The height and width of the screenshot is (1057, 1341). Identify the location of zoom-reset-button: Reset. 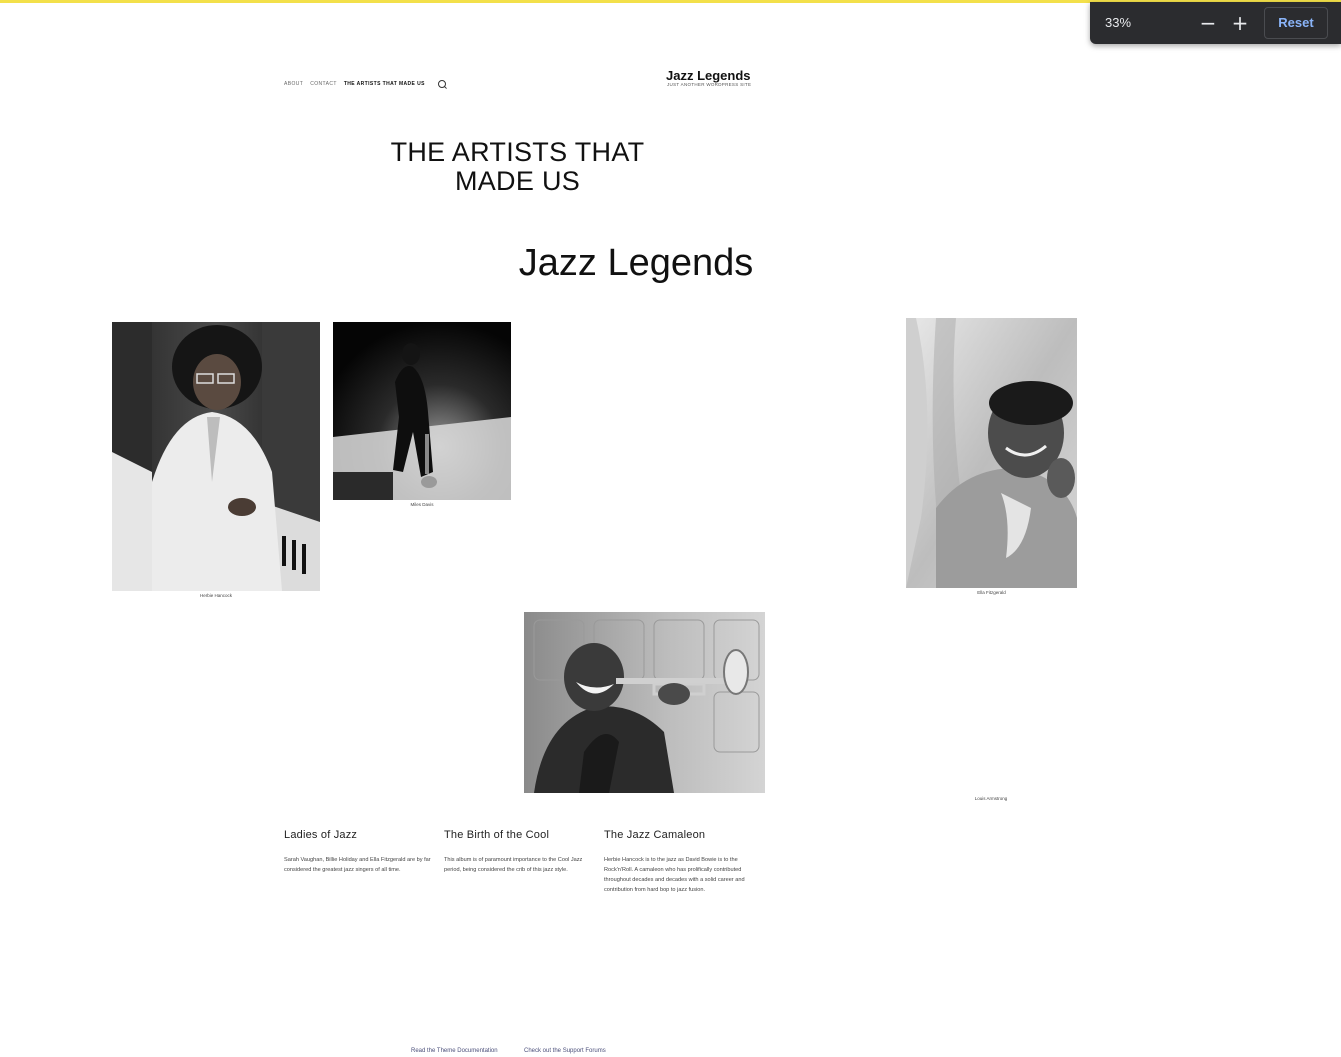
(1296, 23).